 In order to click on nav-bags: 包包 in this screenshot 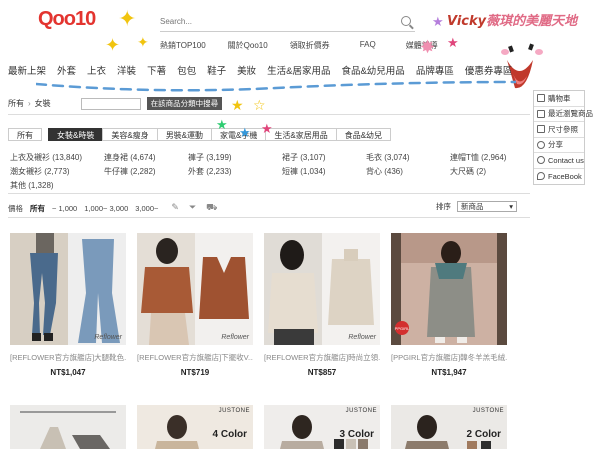, I will do `click(186, 70)`.